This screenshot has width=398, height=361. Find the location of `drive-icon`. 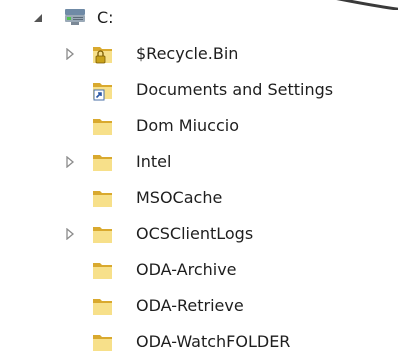

drive-icon is located at coordinates (75, 18).